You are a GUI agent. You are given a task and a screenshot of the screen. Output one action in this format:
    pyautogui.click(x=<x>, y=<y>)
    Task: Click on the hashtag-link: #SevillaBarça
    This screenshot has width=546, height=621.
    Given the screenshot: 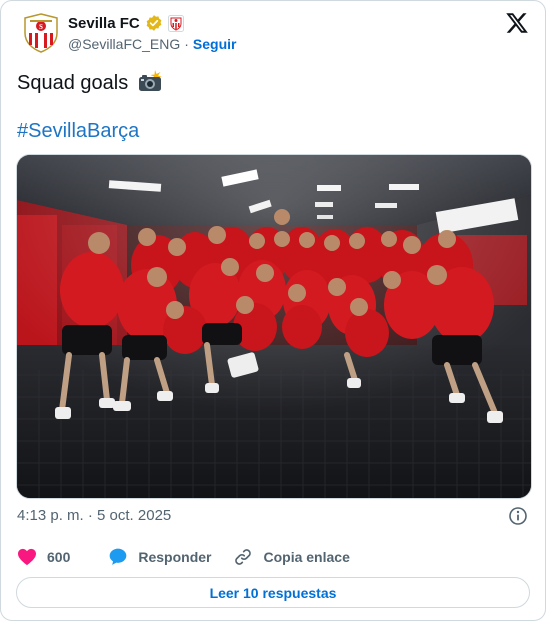 What is the action you would take?
    pyautogui.click(x=78, y=131)
    